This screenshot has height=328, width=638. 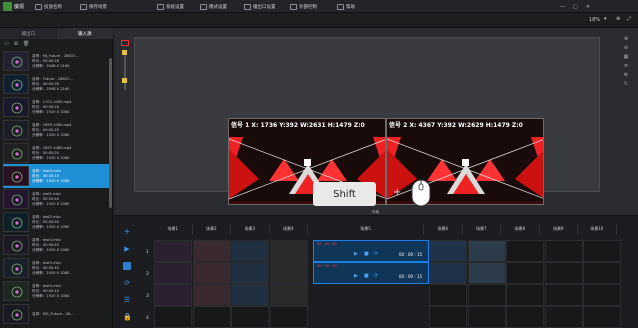 What do you see at coordinates (250, 229) in the screenshot?
I see `scene-header: 场景3` at bounding box center [250, 229].